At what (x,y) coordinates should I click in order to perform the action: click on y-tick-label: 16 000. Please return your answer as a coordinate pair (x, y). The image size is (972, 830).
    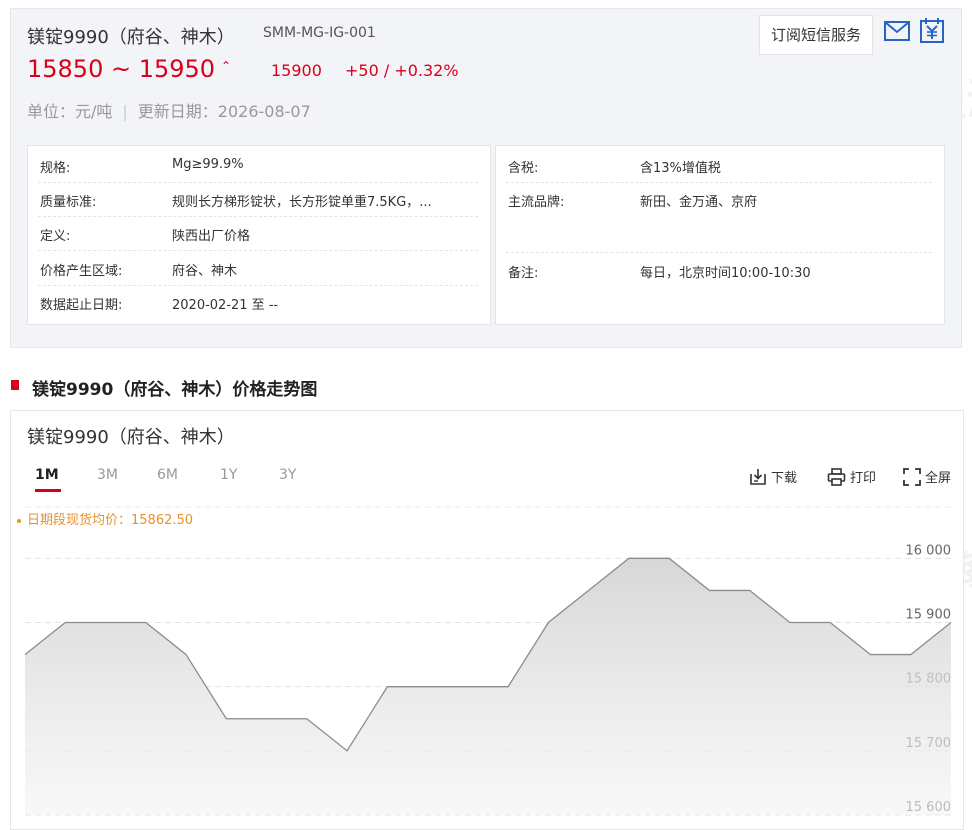
    Looking at the image, I should click on (929, 550).